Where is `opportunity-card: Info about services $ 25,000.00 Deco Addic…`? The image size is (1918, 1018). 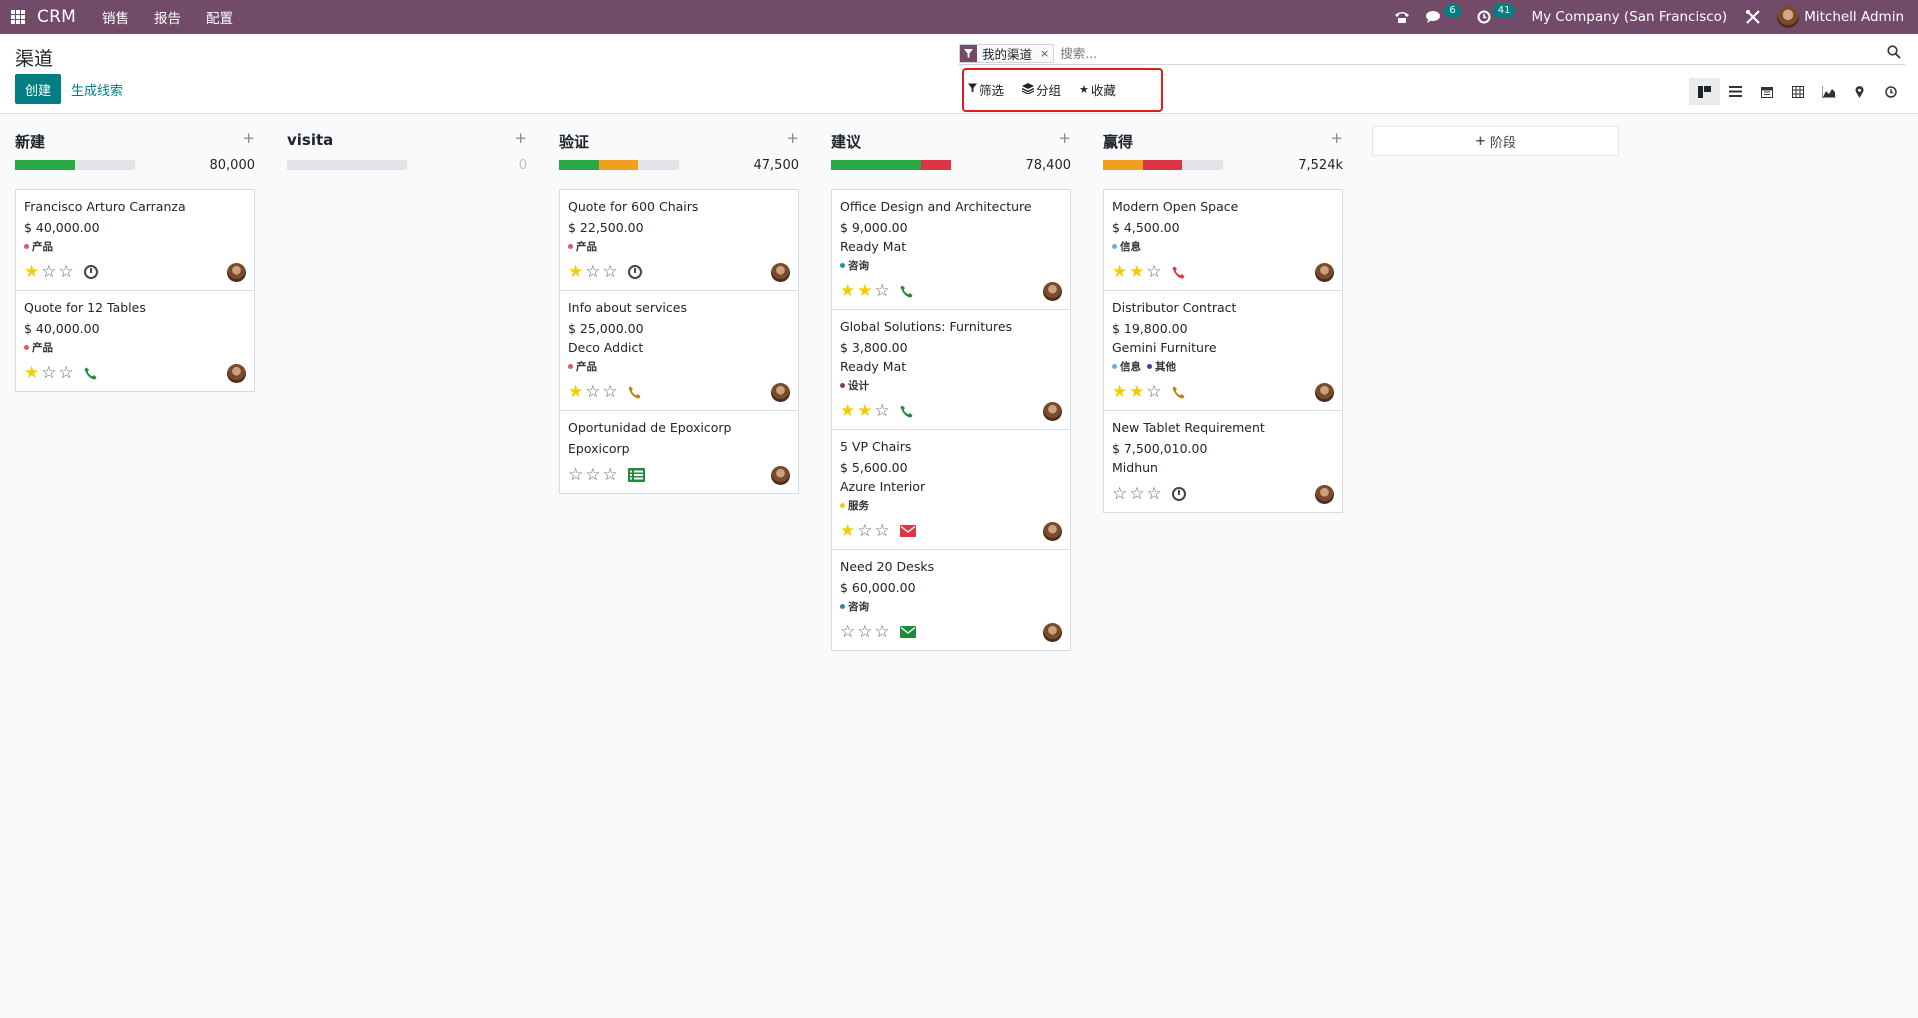 opportunity-card: Info about services $ 25,000.00 Deco Addic… is located at coordinates (679, 350).